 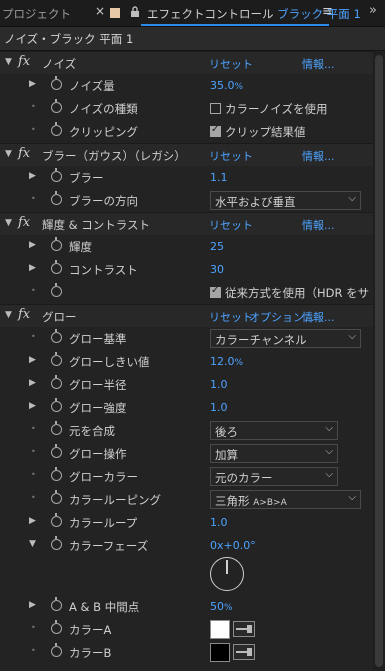 What do you see at coordinates (327, 11) in the screenshot?
I see `panel-menu-icon: ≡` at bounding box center [327, 11].